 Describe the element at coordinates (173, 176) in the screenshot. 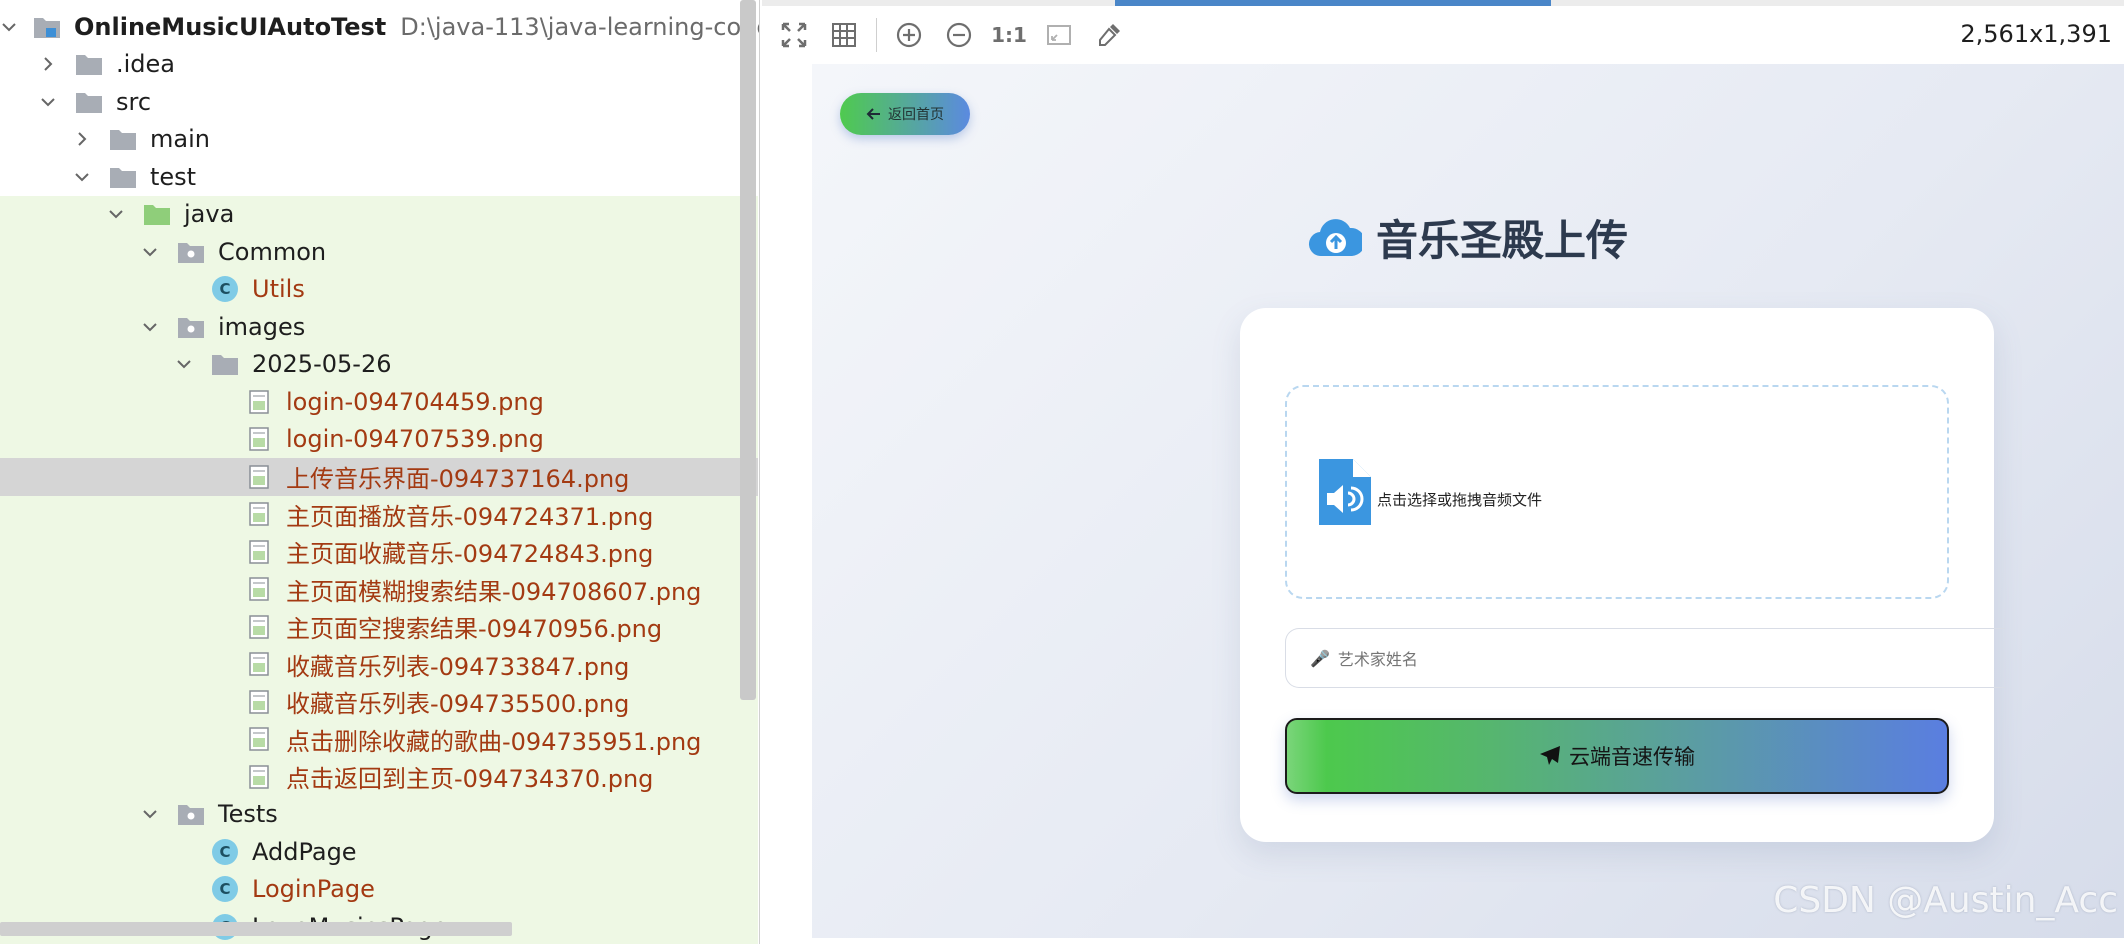

I see `tree-row-label: test` at that location.